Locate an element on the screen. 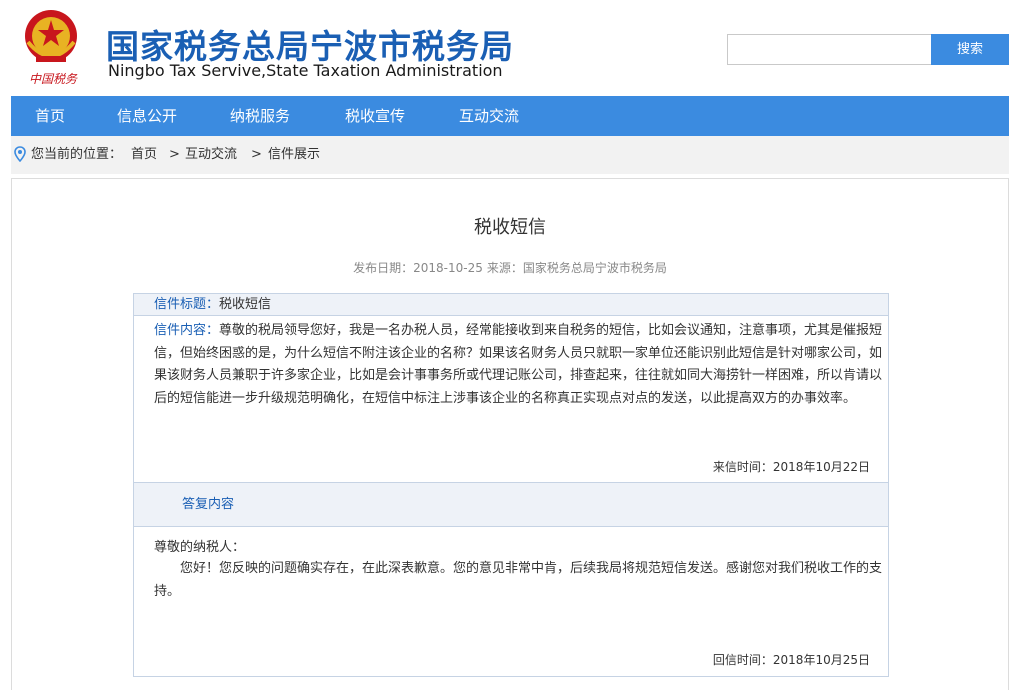 The height and width of the screenshot is (690, 1024). nav-item-tax-service: 纳税服务 is located at coordinates (260, 116).